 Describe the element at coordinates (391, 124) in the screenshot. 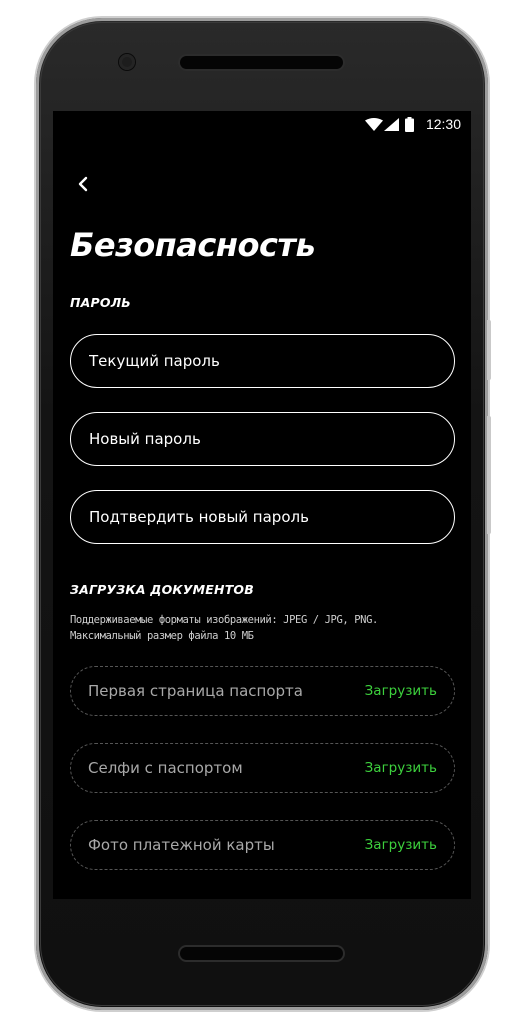

I see `signal-icon` at that location.